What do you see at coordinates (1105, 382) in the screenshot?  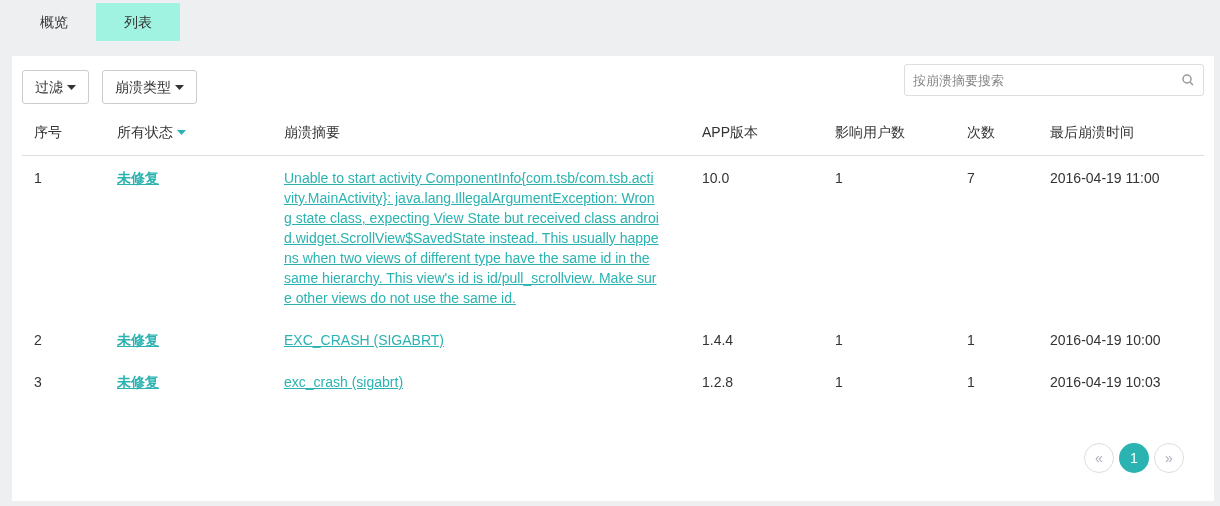 I see `table-cell: 2016-04-19 10:03` at bounding box center [1105, 382].